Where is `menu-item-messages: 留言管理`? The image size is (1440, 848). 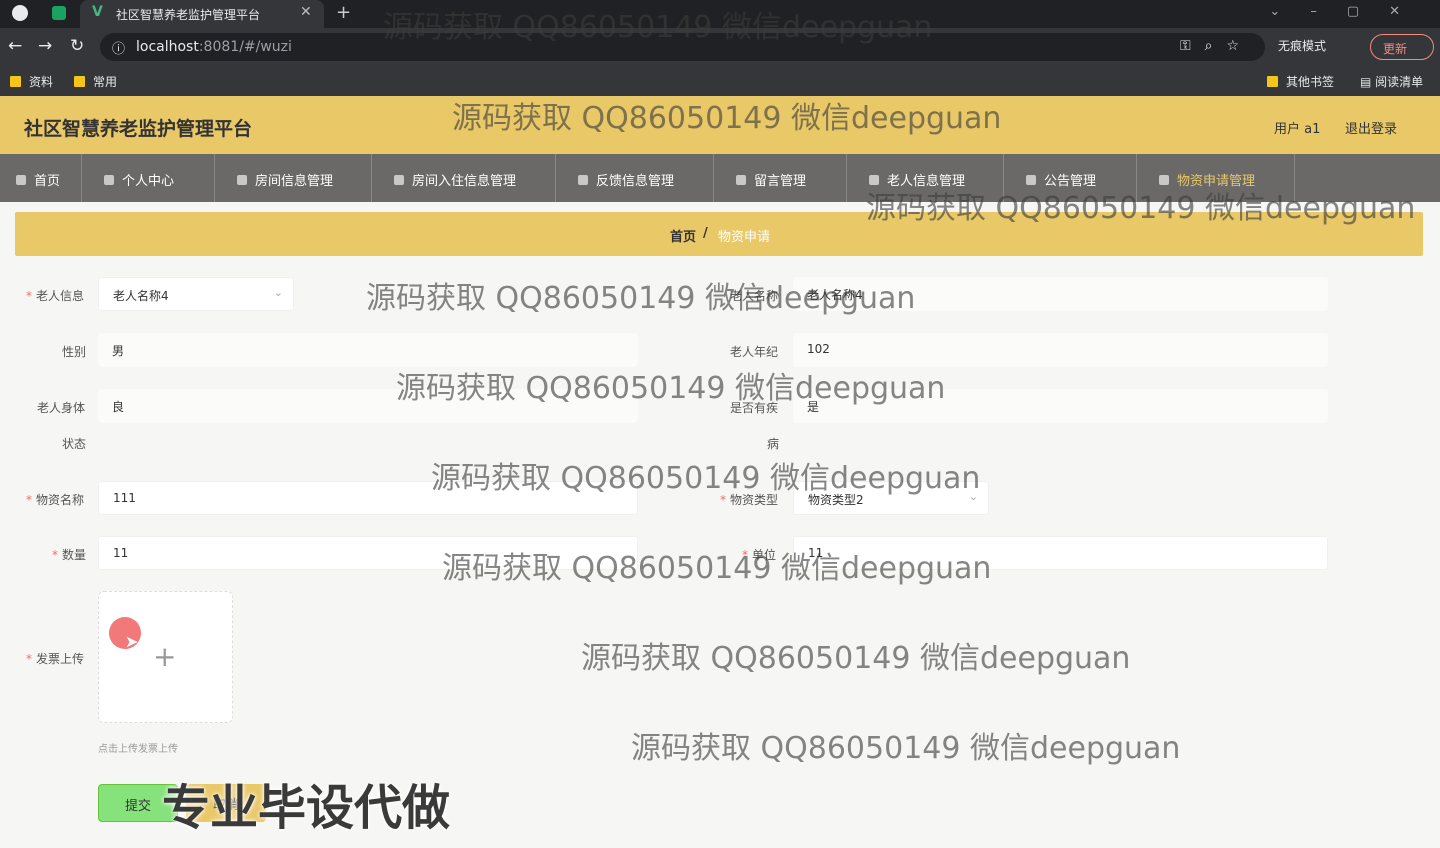
menu-item-messages: 留言管理 is located at coordinates (780, 178).